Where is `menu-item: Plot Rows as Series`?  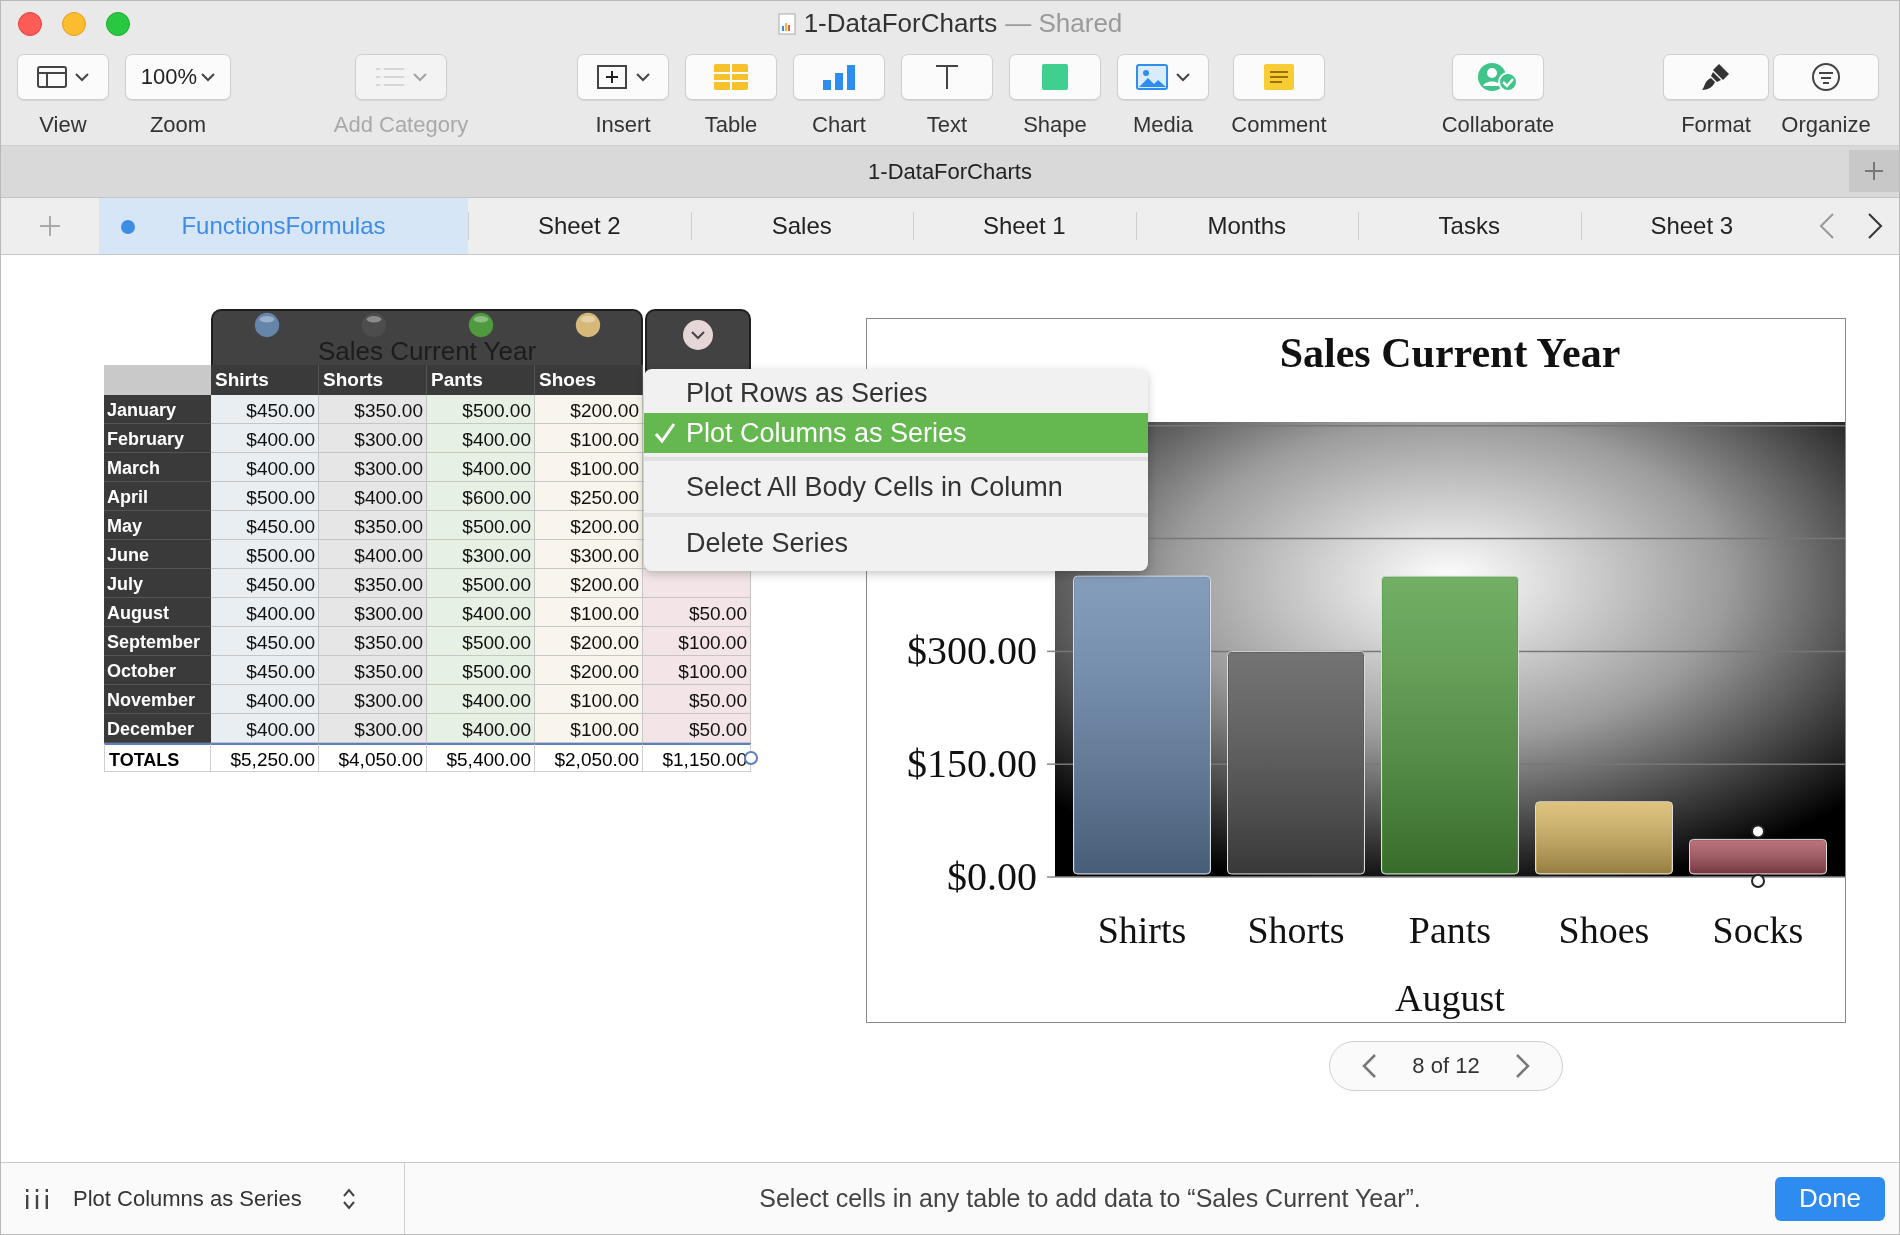 menu-item: Plot Rows as Series is located at coordinates (896, 393).